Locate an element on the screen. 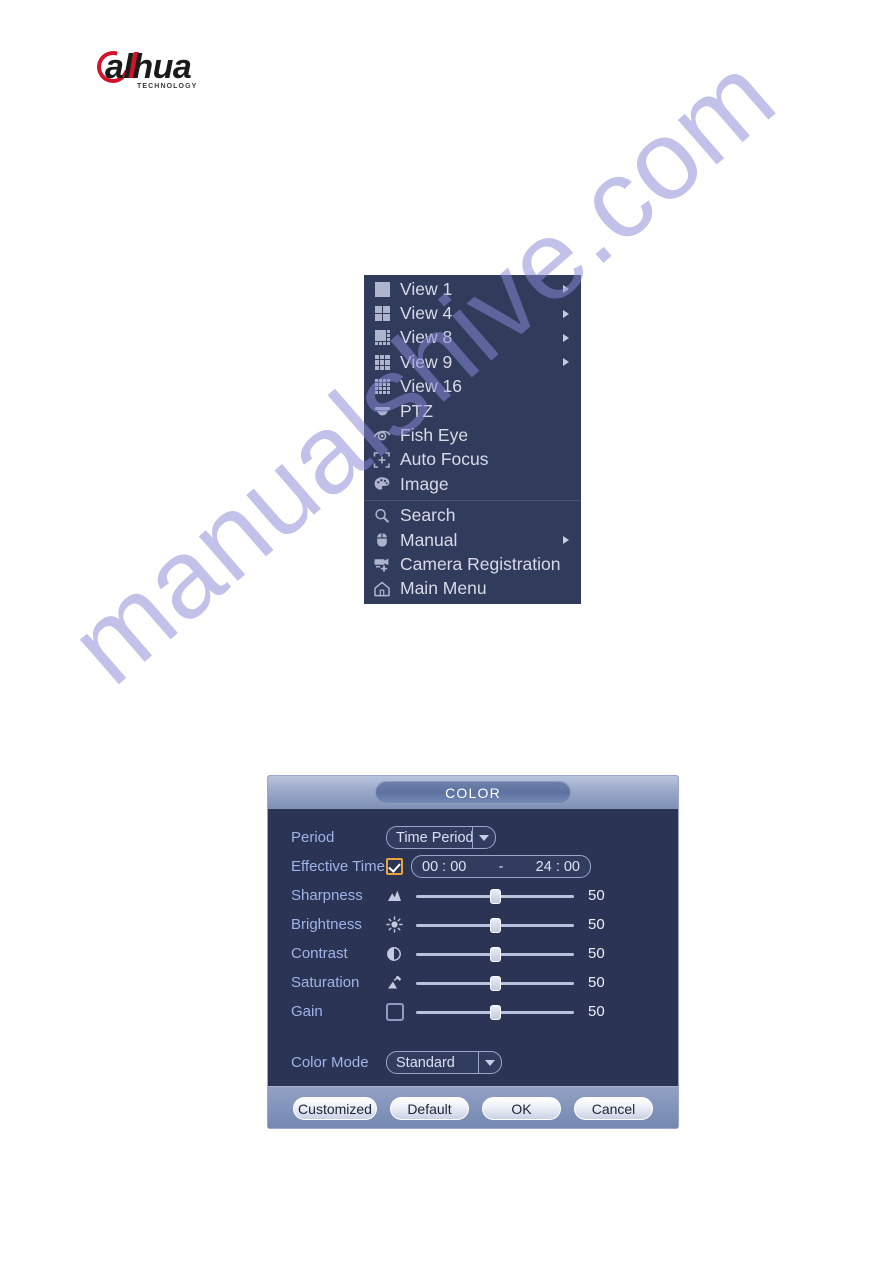  contrast-slider is located at coordinates (495, 954).